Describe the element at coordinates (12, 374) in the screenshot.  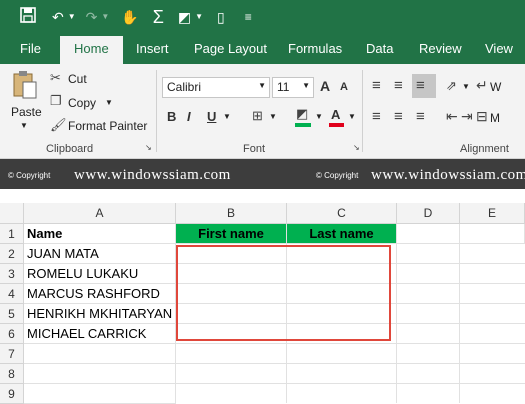
I see `row-header: 8` at that location.